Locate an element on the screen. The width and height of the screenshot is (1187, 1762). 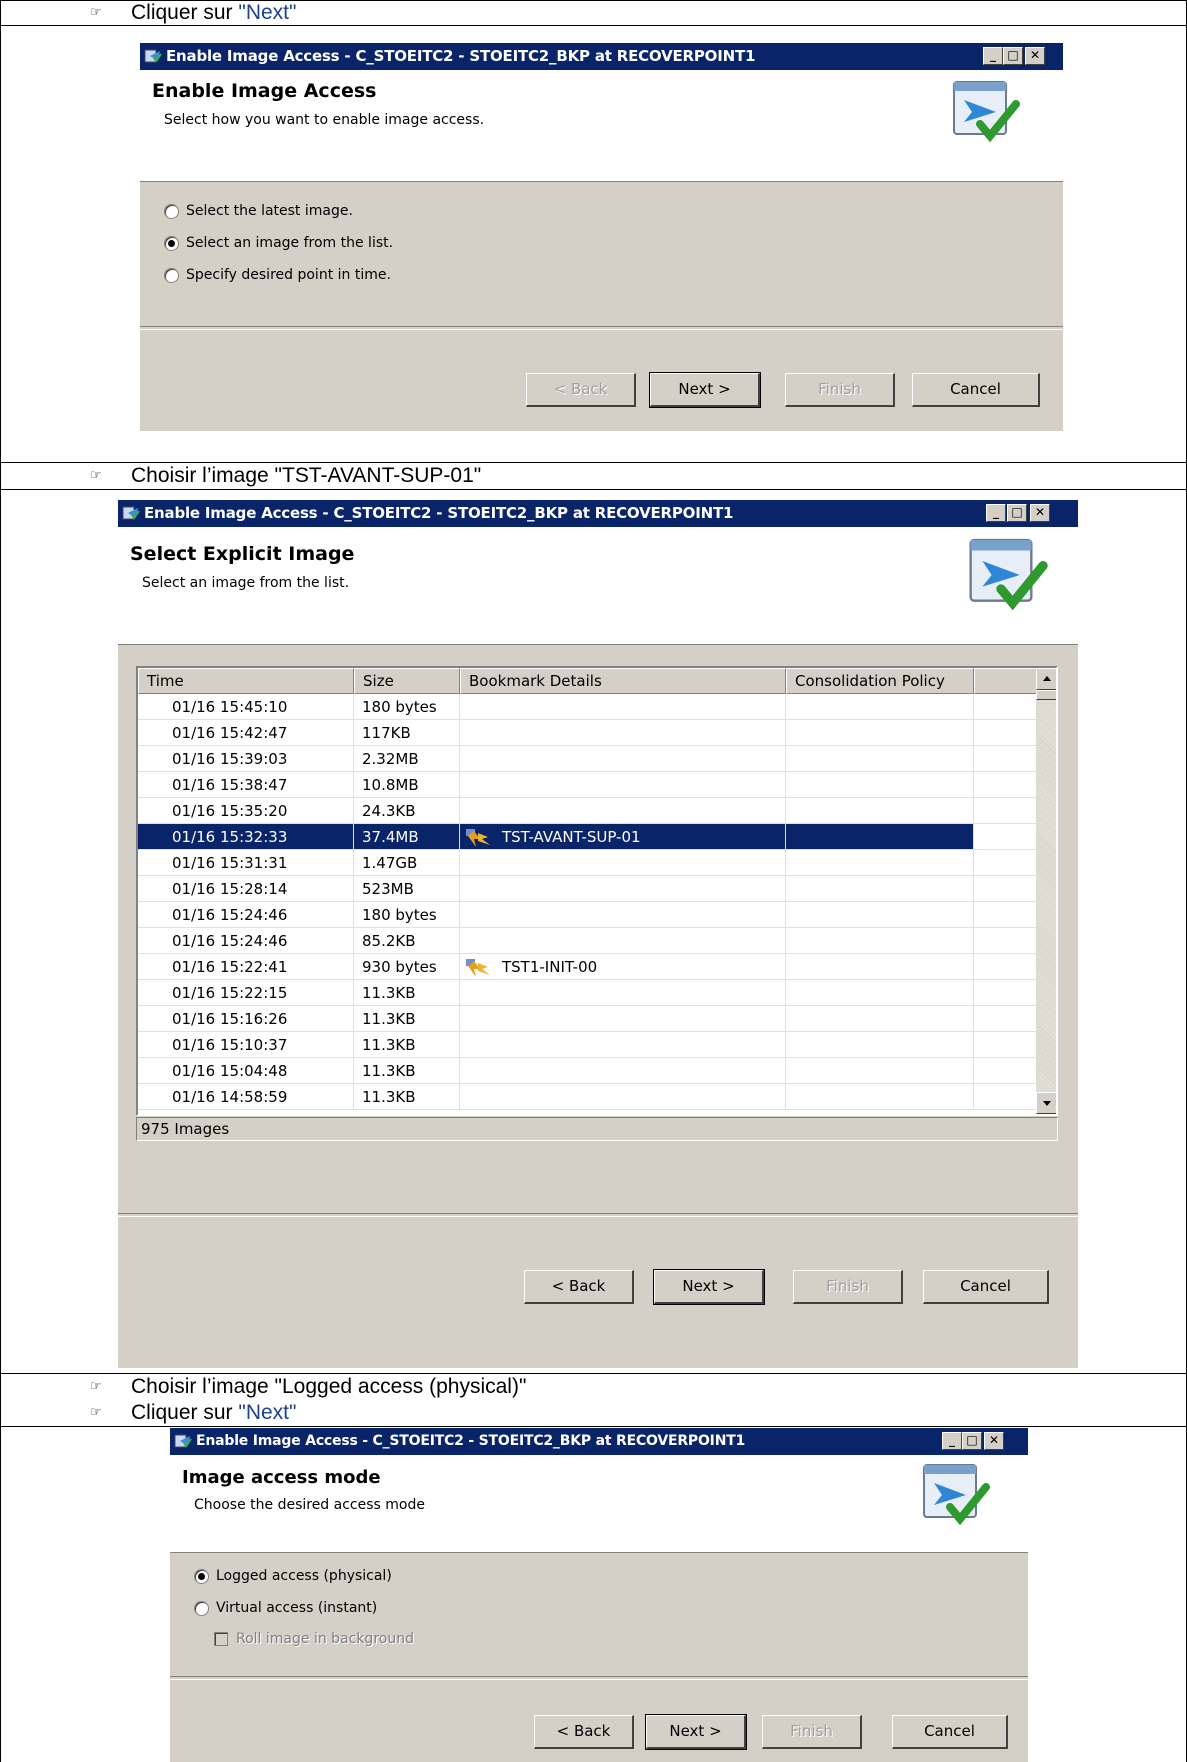
table-row: 01/16 15:22:15 11.3KB is located at coordinates (588, 993).